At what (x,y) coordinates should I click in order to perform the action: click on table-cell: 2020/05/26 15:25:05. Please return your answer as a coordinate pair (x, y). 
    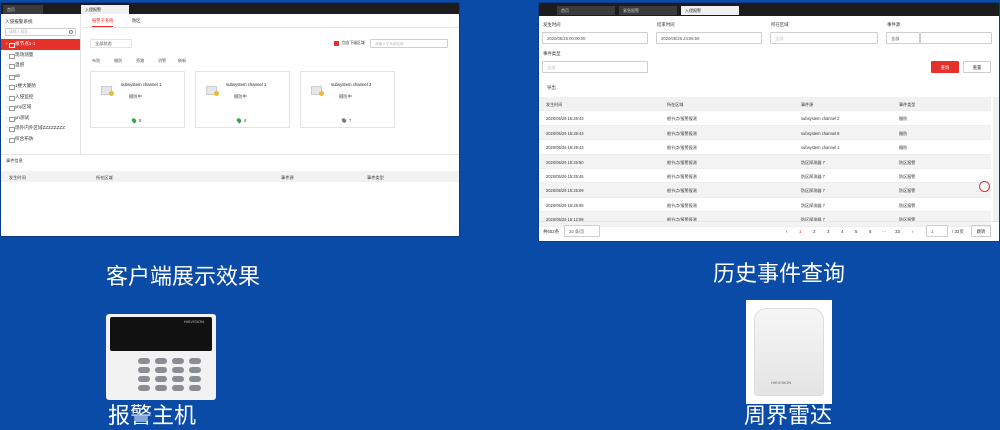
    Looking at the image, I should click on (565, 205).